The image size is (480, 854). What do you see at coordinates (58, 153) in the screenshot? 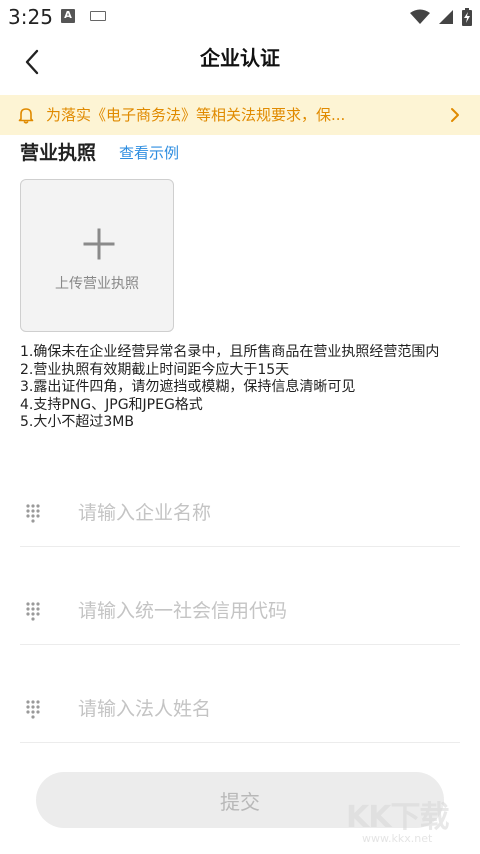
I see `license-section-title: 营业执照` at bounding box center [58, 153].